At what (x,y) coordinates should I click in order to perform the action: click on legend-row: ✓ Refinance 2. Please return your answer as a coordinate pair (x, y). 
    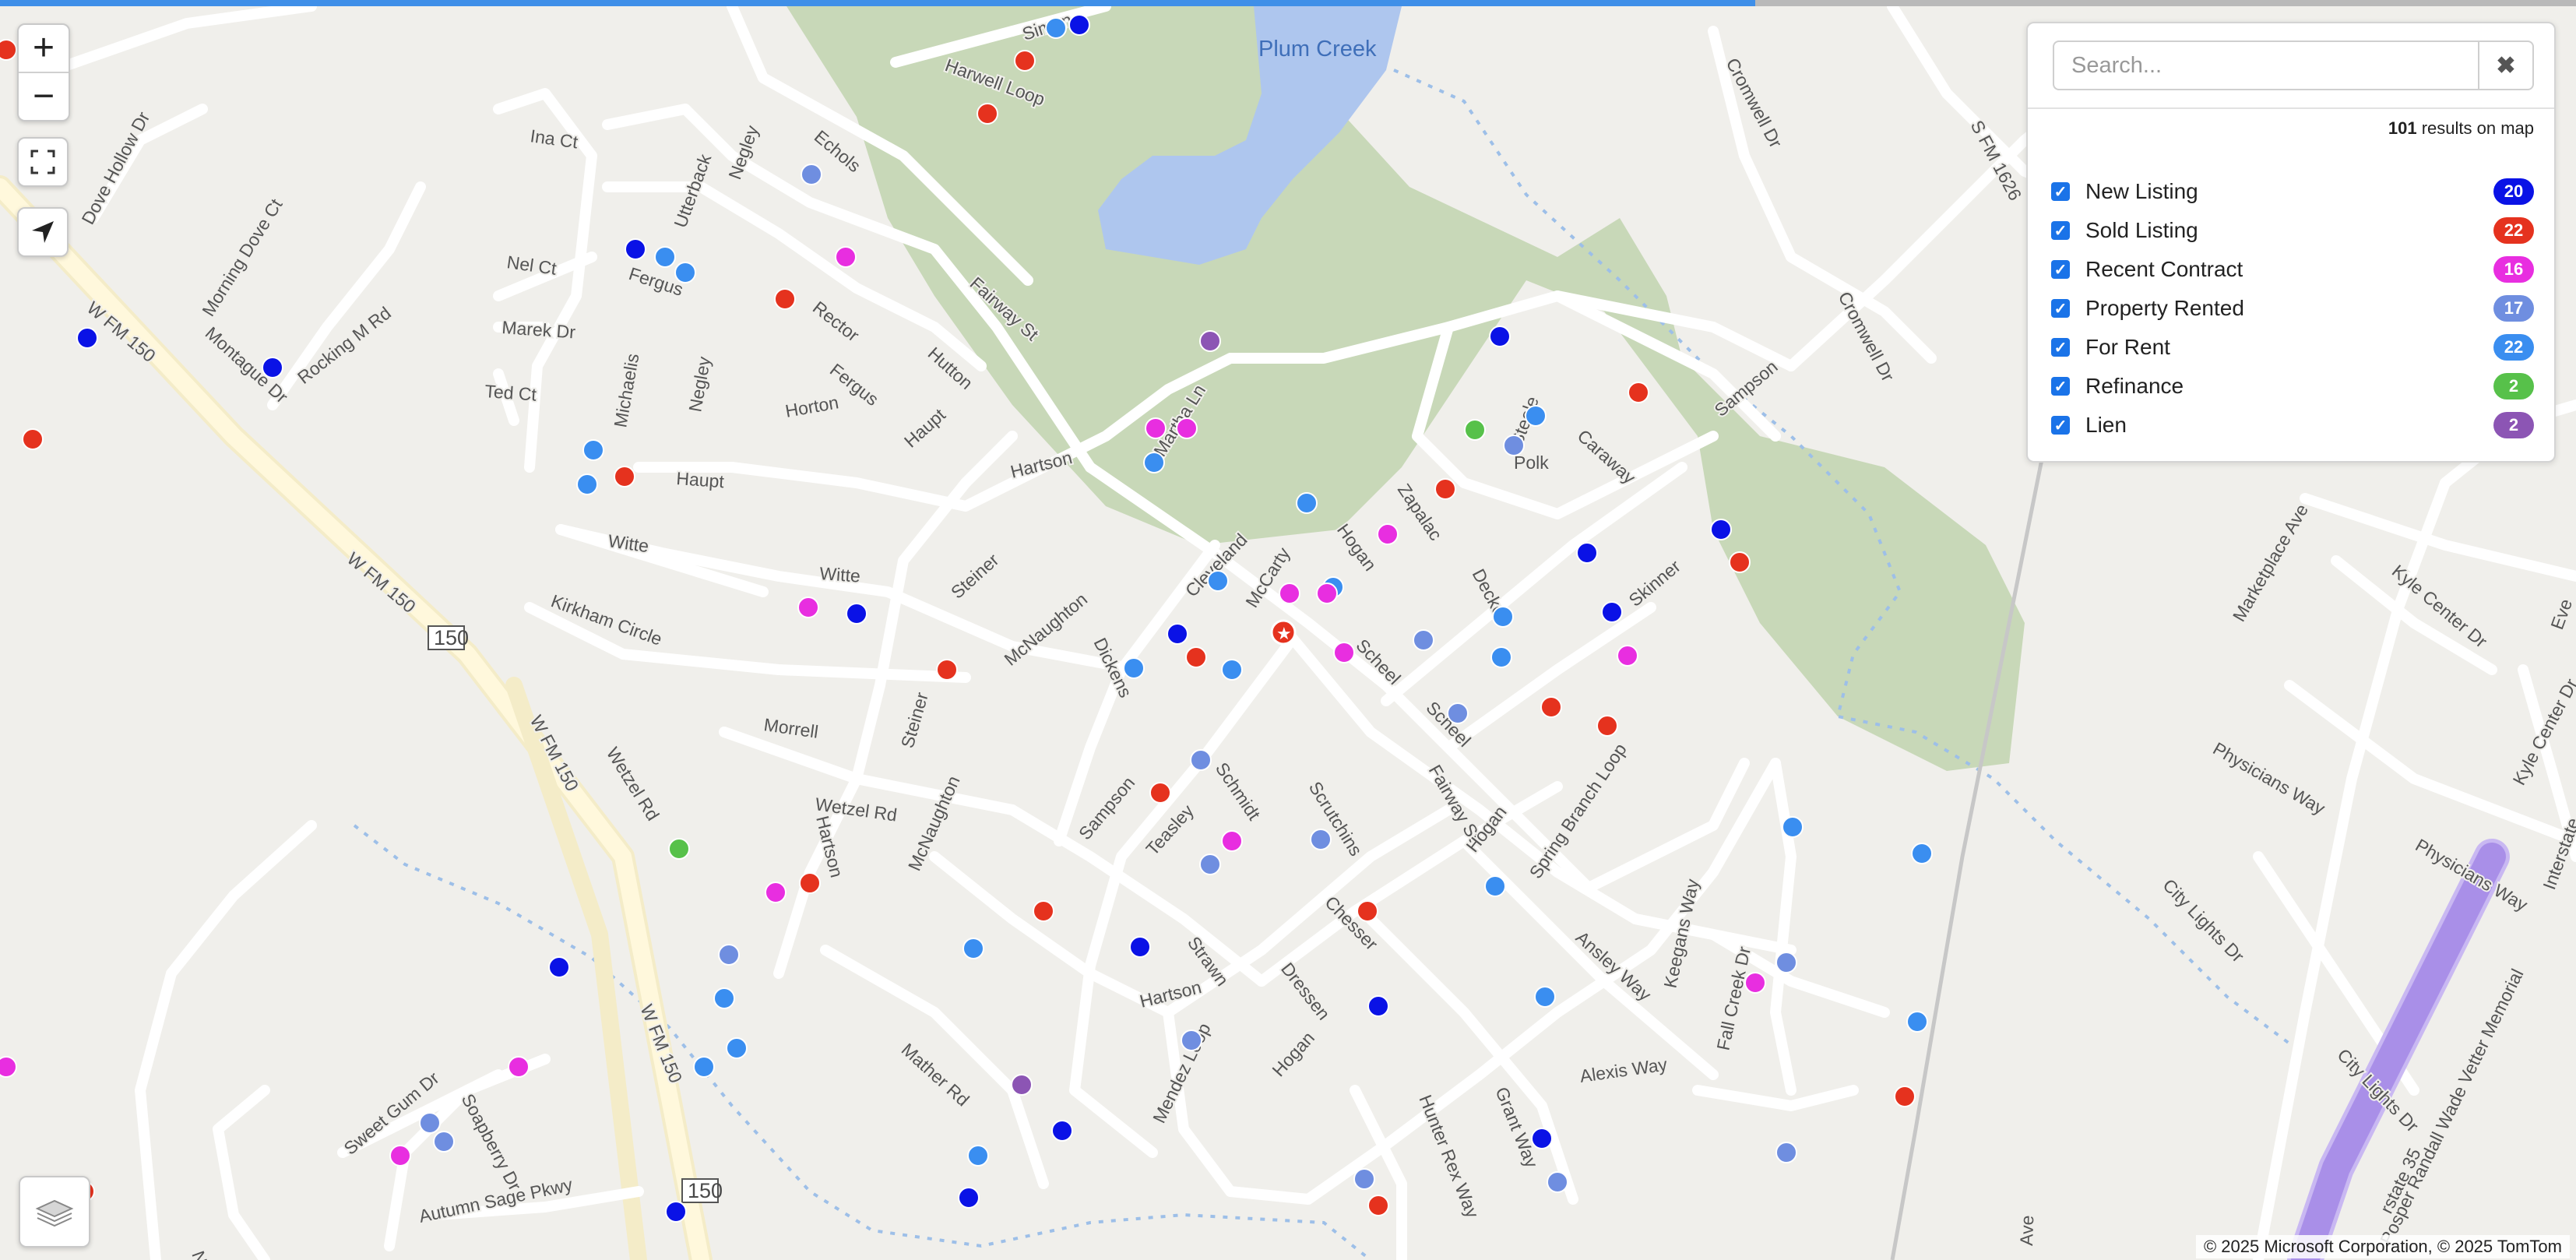
    Looking at the image, I should click on (2292, 386).